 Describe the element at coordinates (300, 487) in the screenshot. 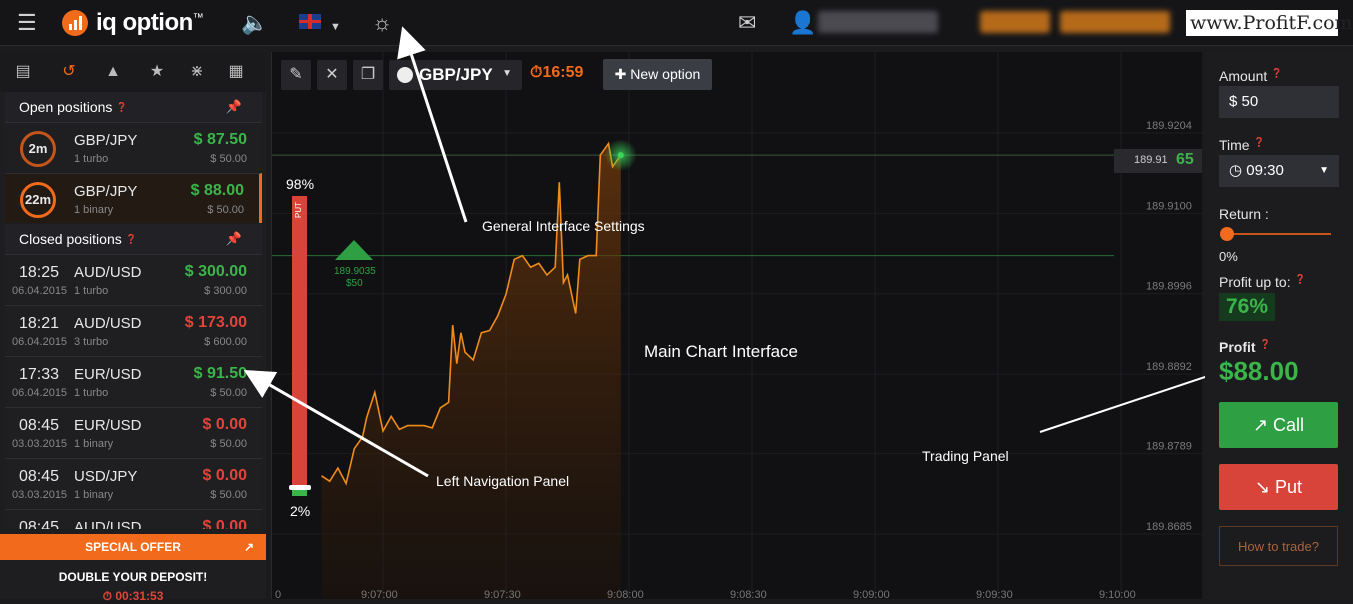

I see `ratio-handle` at that location.